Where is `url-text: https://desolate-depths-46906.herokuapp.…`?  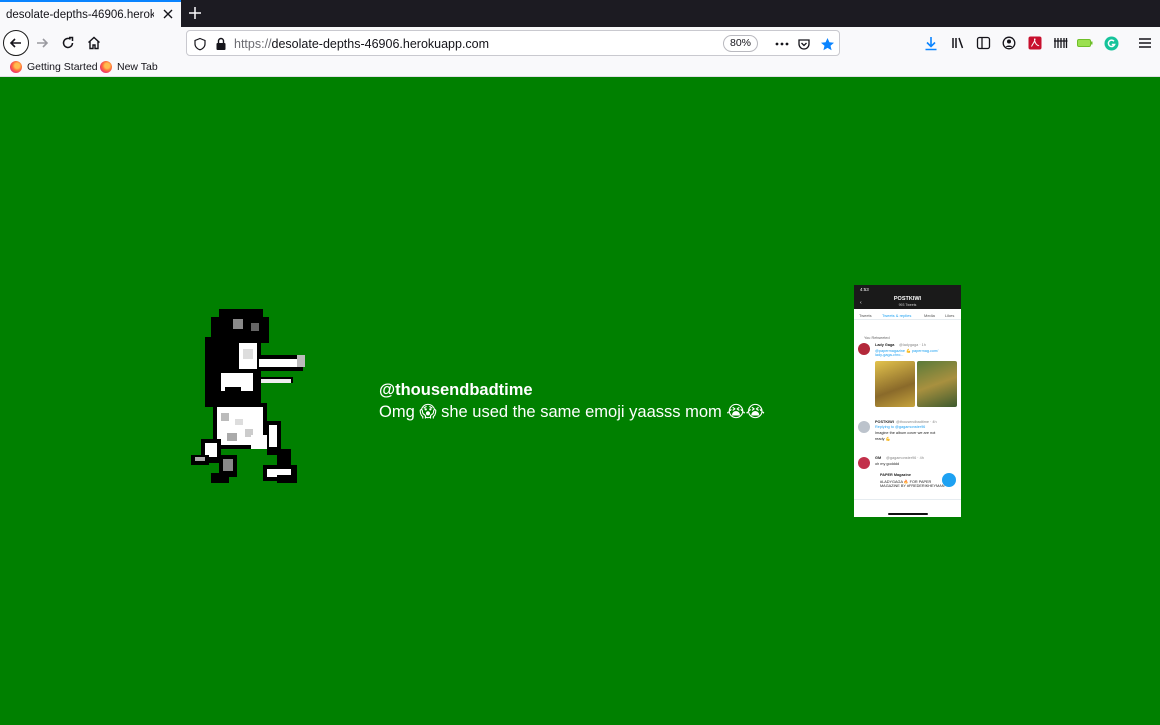 url-text: https://desolate-depths-46906.herokuapp.… is located at coordinates (361, 44).